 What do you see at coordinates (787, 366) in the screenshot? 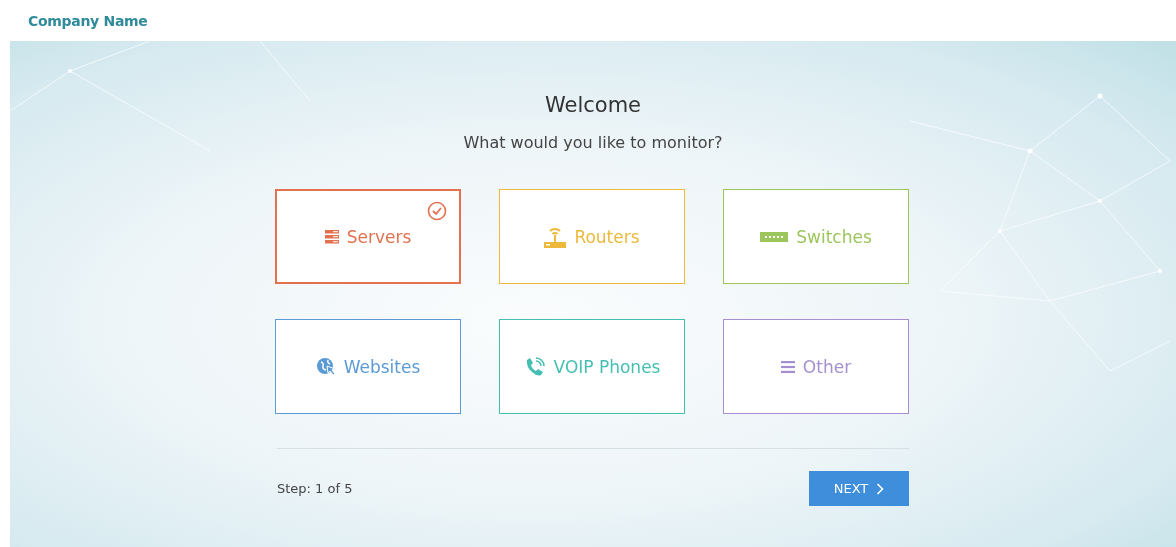
I see `menu-icon` at bounding box center [787, 366].